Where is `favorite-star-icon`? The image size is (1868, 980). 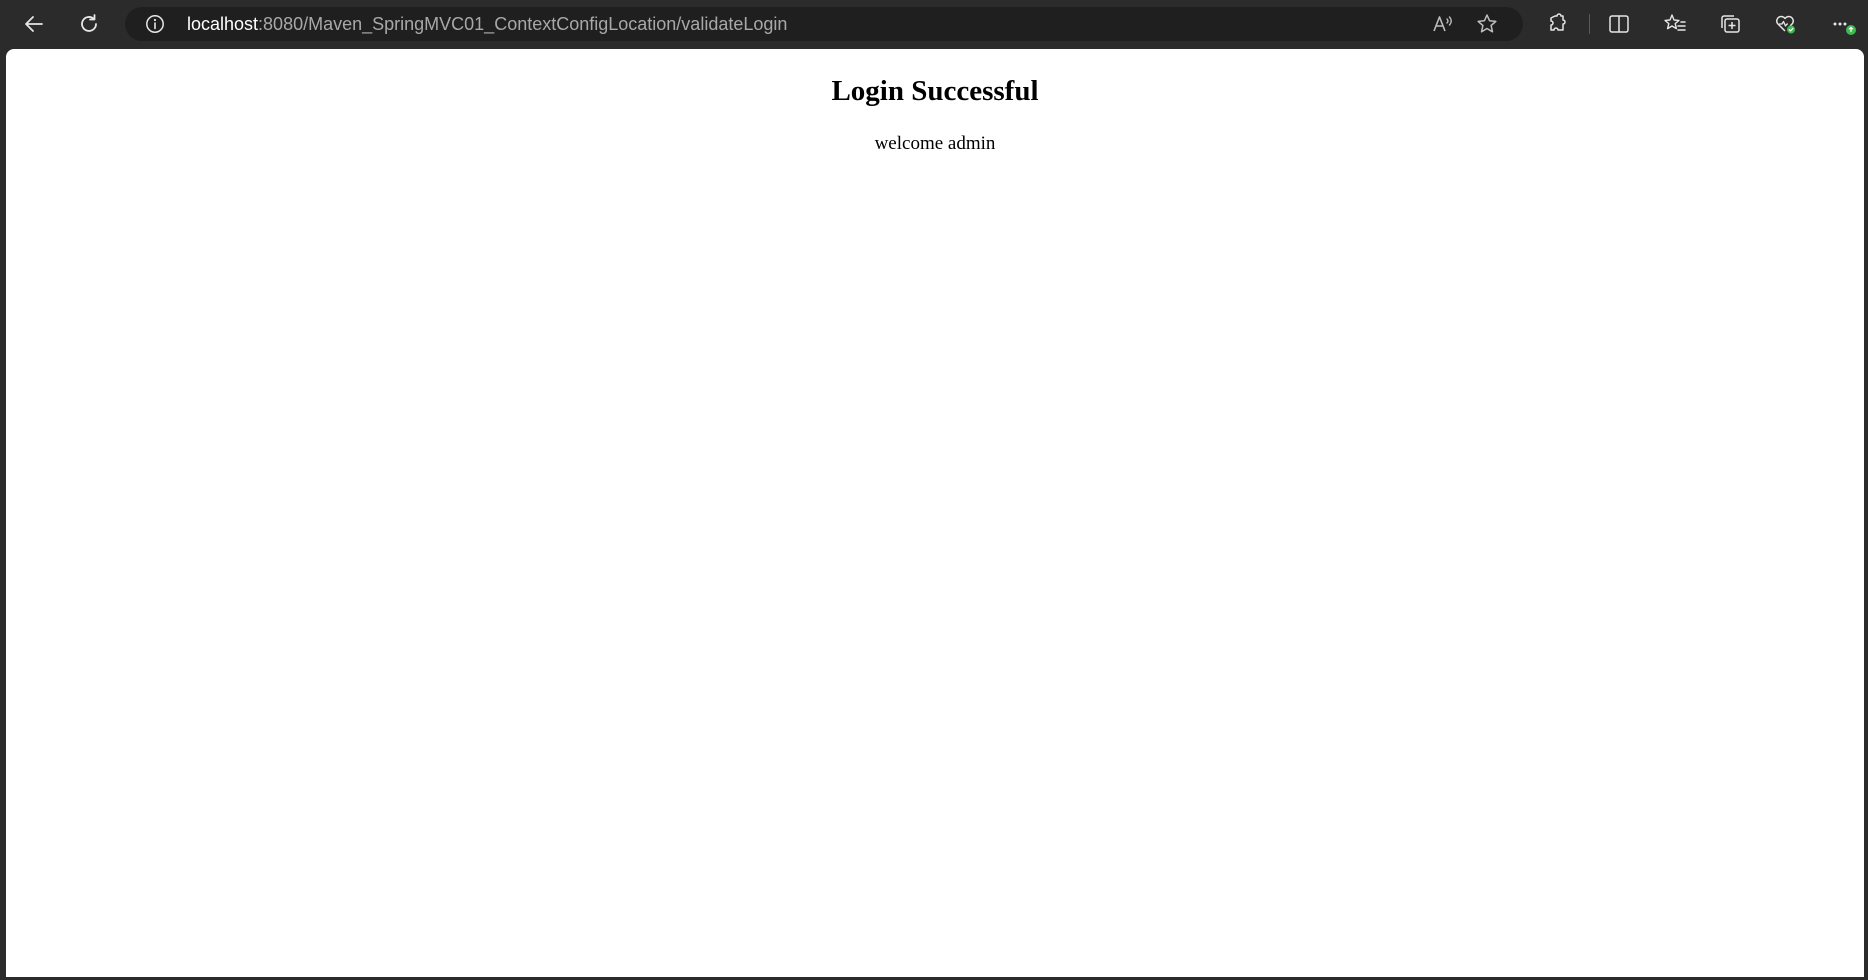 favorite-star-icon is located at coordinates (1487, 24).